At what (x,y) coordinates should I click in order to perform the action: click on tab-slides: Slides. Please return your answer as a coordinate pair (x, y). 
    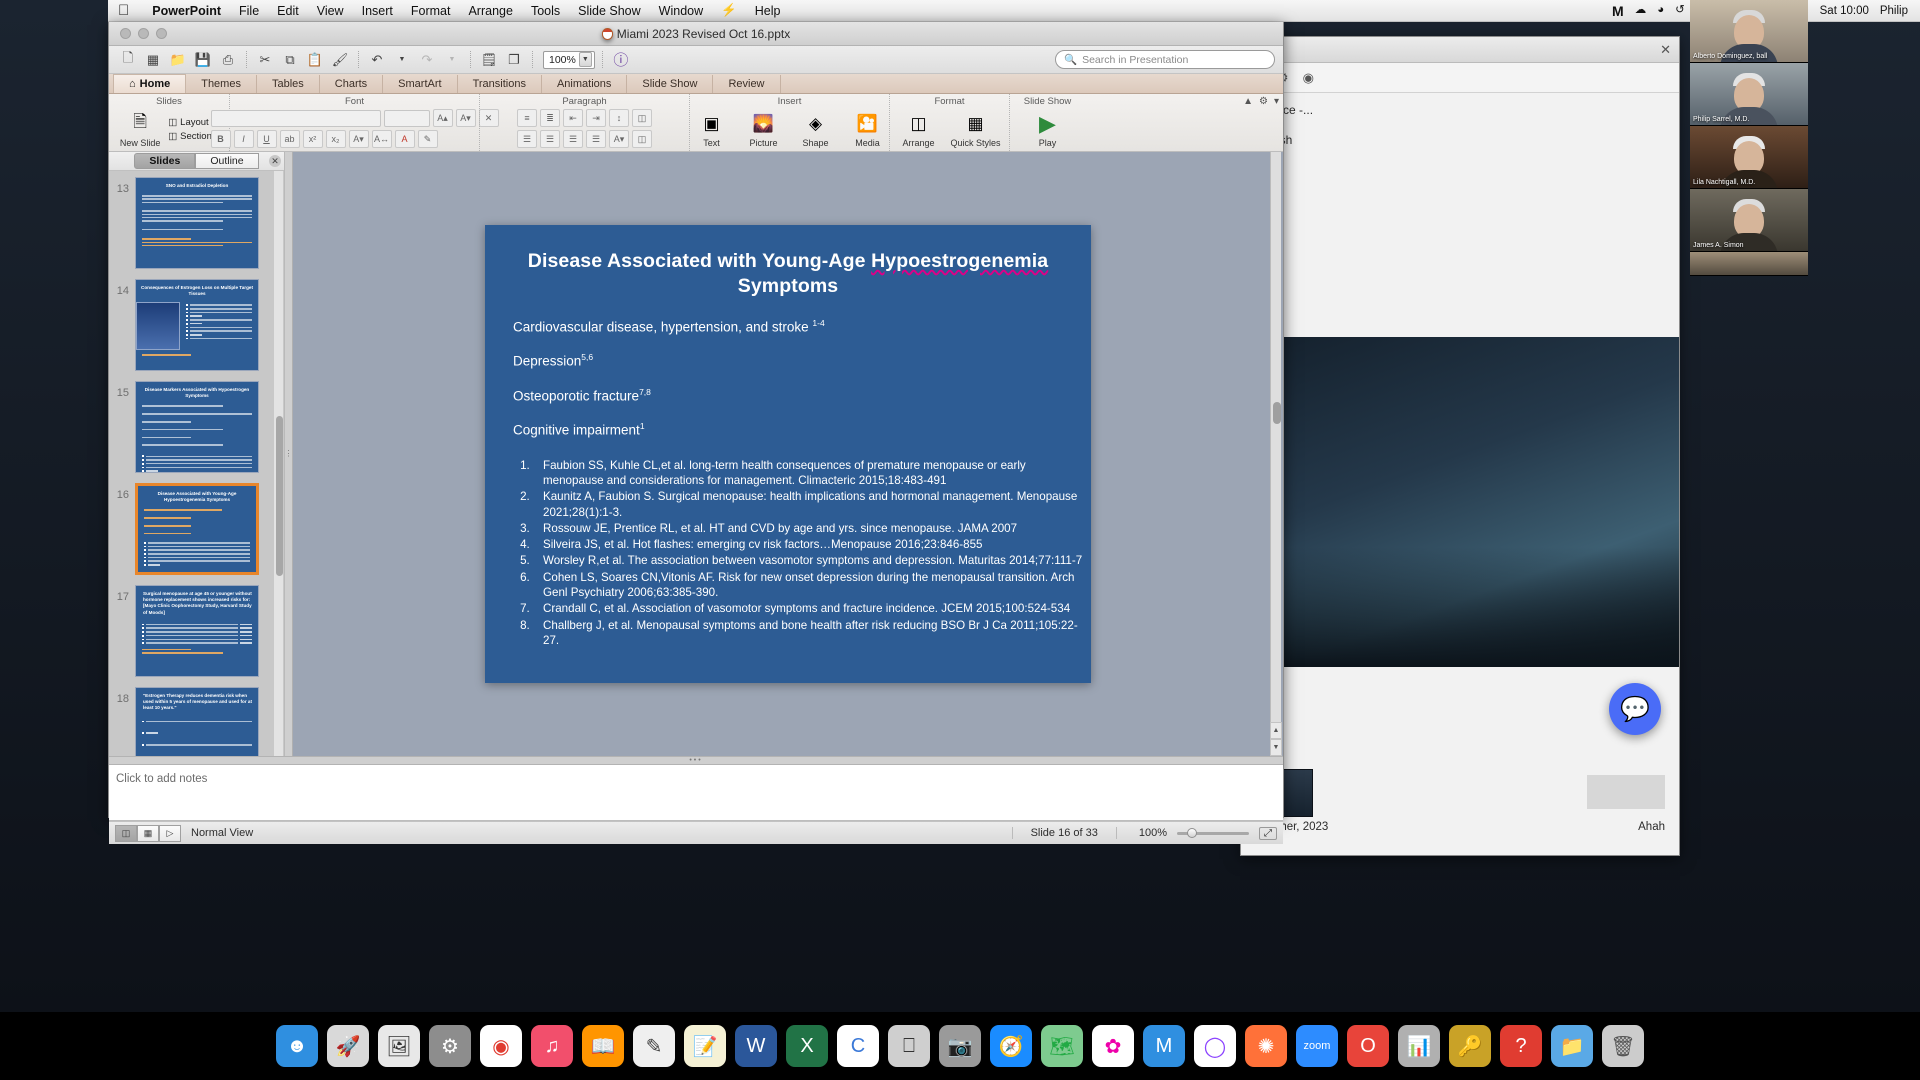
    Looking at the image, I should click on (165, 161).